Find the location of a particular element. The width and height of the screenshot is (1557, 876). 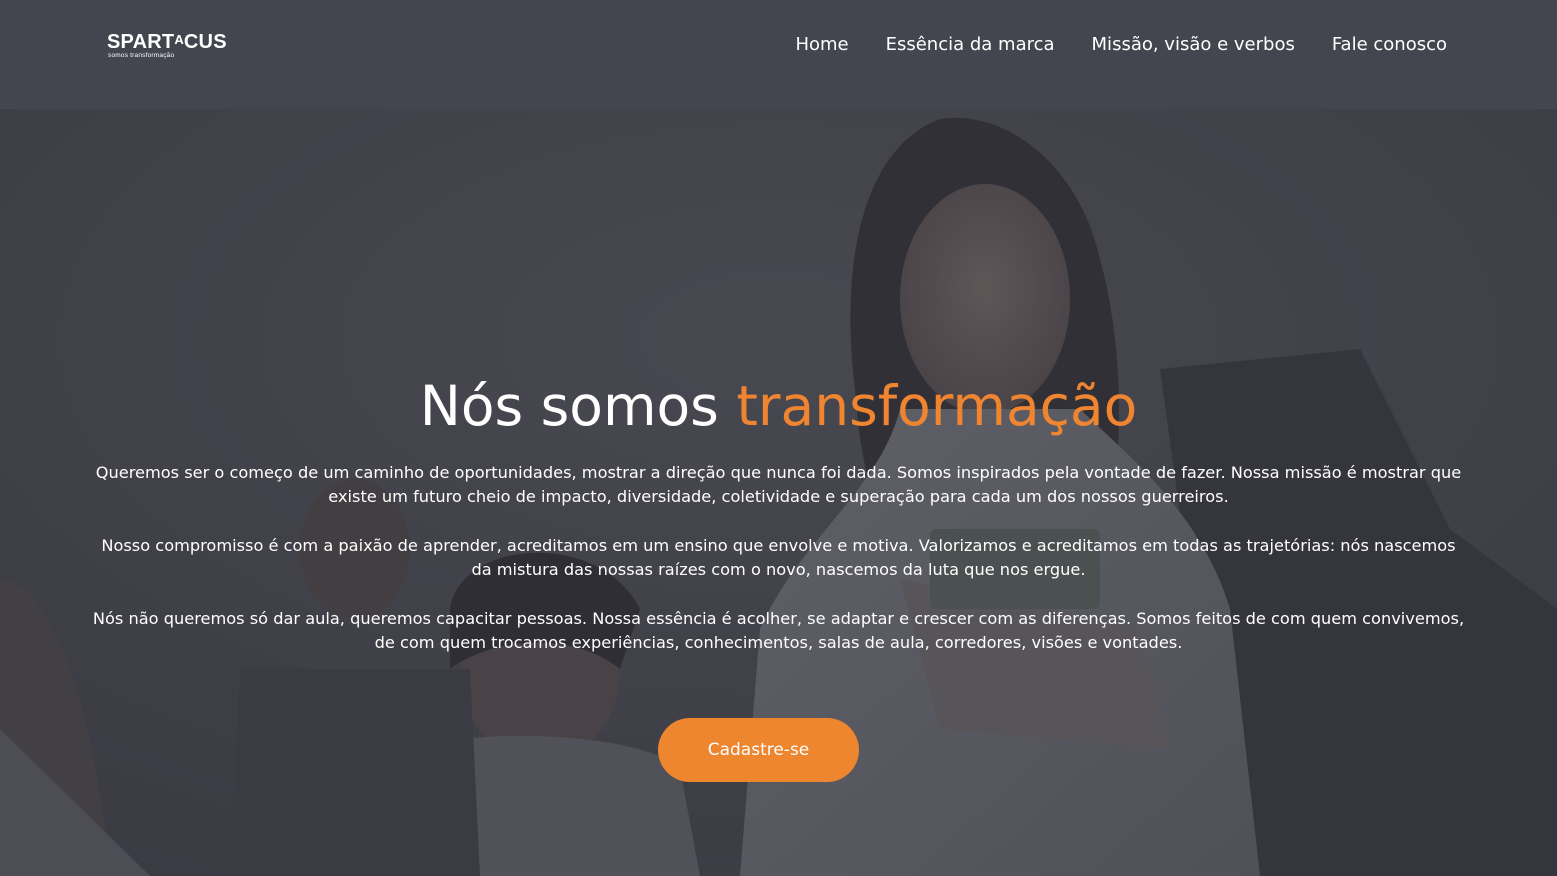

nav-link-fale-conosco: Fale conosco is located at coordinates (1389, 45).